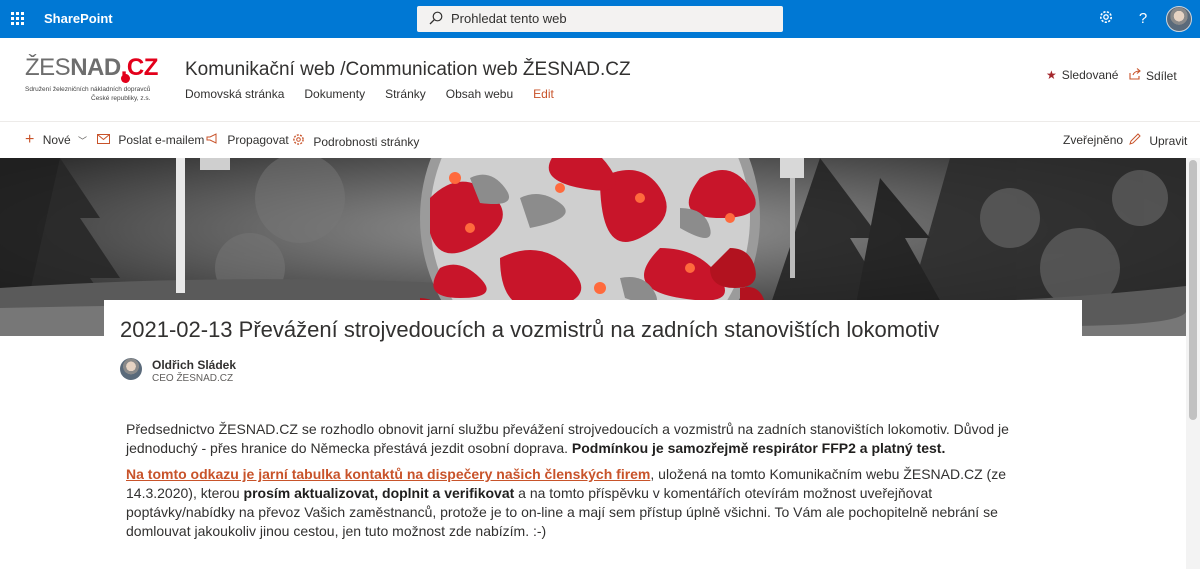 Image resolution: width=1200 pixels, height=569 pixels. Describe the element at coordinates (1161, 76) in the screenshot. I see `share-label: Sdílet` at that location.